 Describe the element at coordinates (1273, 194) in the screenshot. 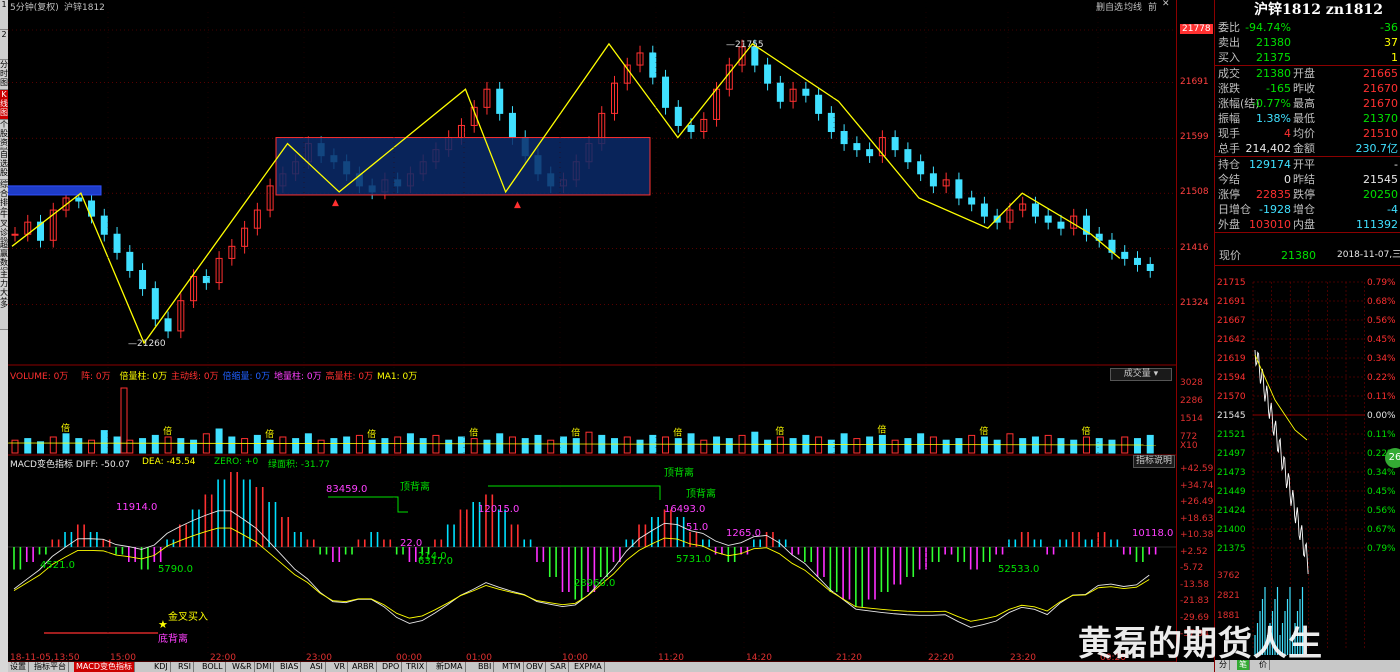

I see `quote-value: 22835` at that location.